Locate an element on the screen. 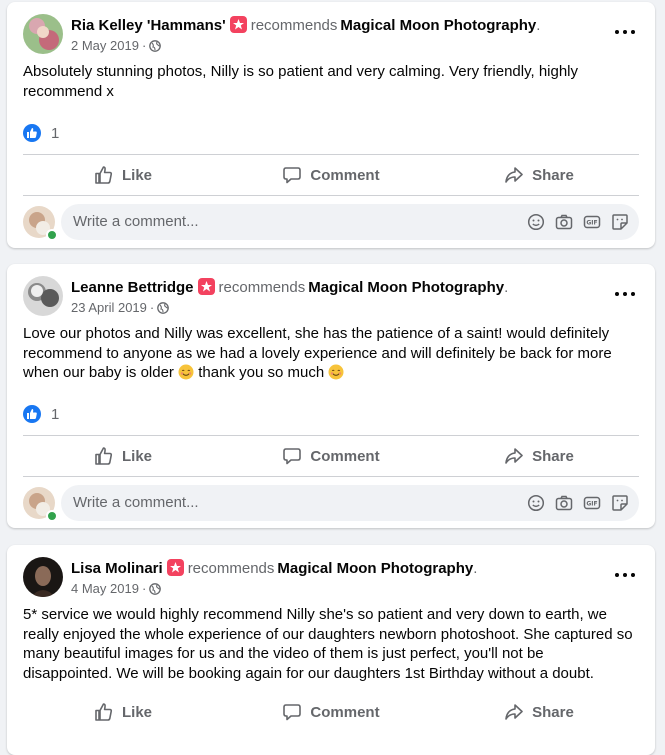 This screenshot has height=755, width=665. review-text-part: thank you so much is located at coordinates (261, 372).